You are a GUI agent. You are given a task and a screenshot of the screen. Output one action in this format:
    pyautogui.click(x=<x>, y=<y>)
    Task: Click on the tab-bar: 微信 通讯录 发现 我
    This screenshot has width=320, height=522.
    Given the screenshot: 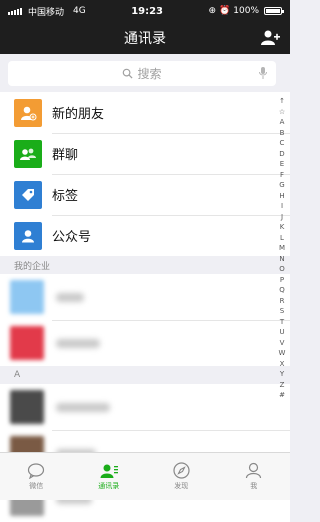 What is the action you would take?
    pyautogui.click(x=145, y=476)
    